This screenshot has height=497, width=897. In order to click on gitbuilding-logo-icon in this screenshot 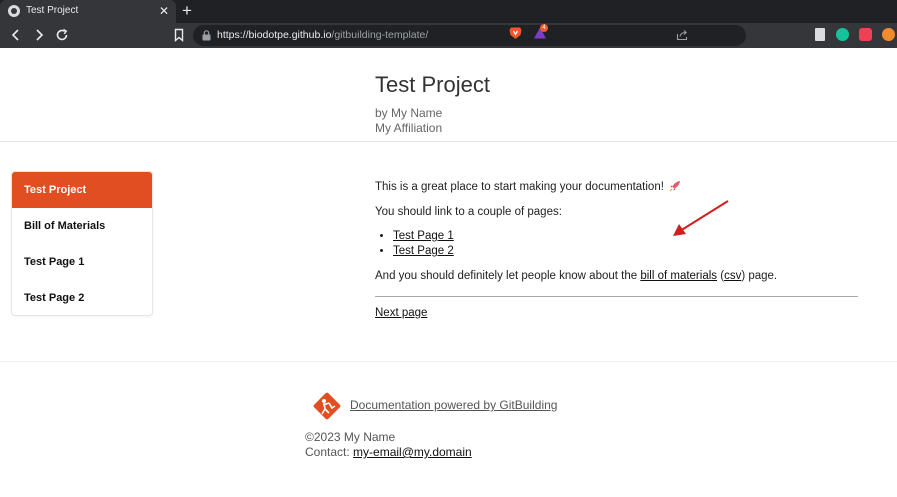, I will do `click(327, 406)`.